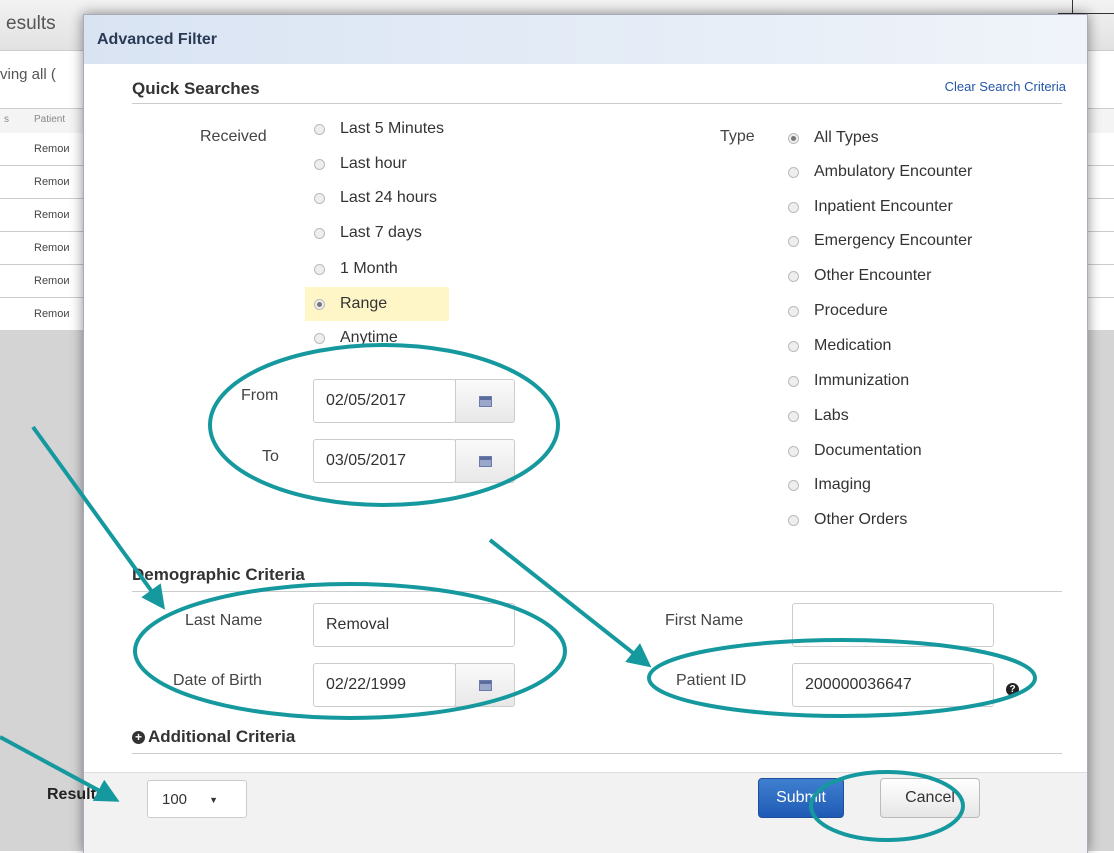 This screenshot has width=1114, height=853. What do you see at coordinates (224, 620) in the screenshot?
I see `last-name-label: Last Name` at bounding box center [224, 620].